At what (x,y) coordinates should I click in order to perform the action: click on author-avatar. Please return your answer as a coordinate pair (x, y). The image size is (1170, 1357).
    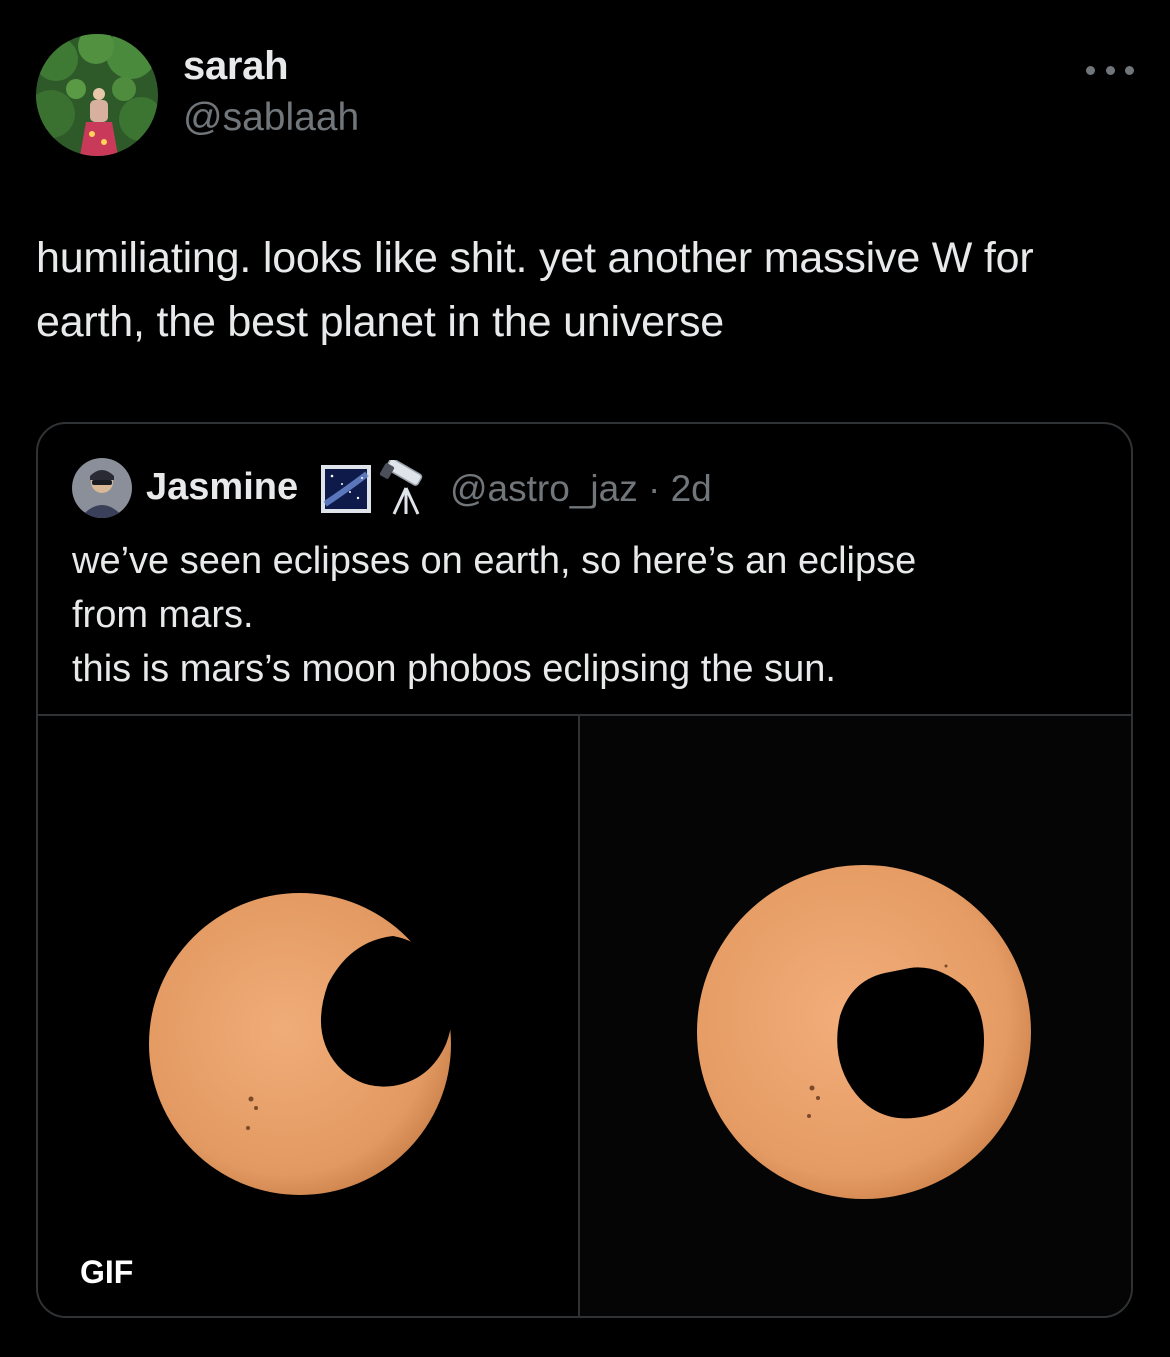
    Looking at the image, I should click on (97, 95).